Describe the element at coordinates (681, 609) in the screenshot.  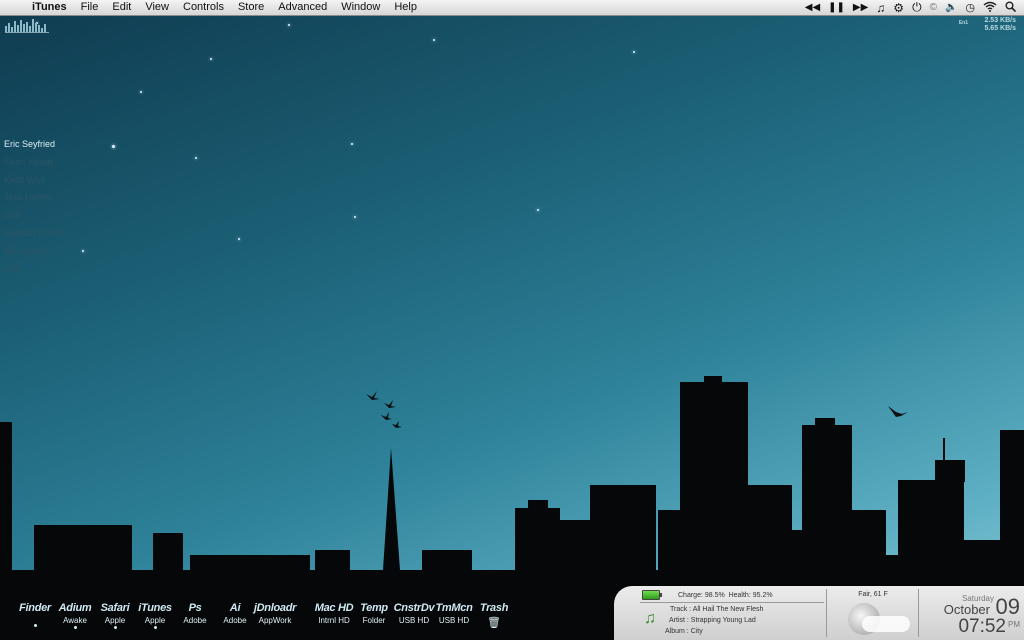
I see `track-label: Track :` at that location.